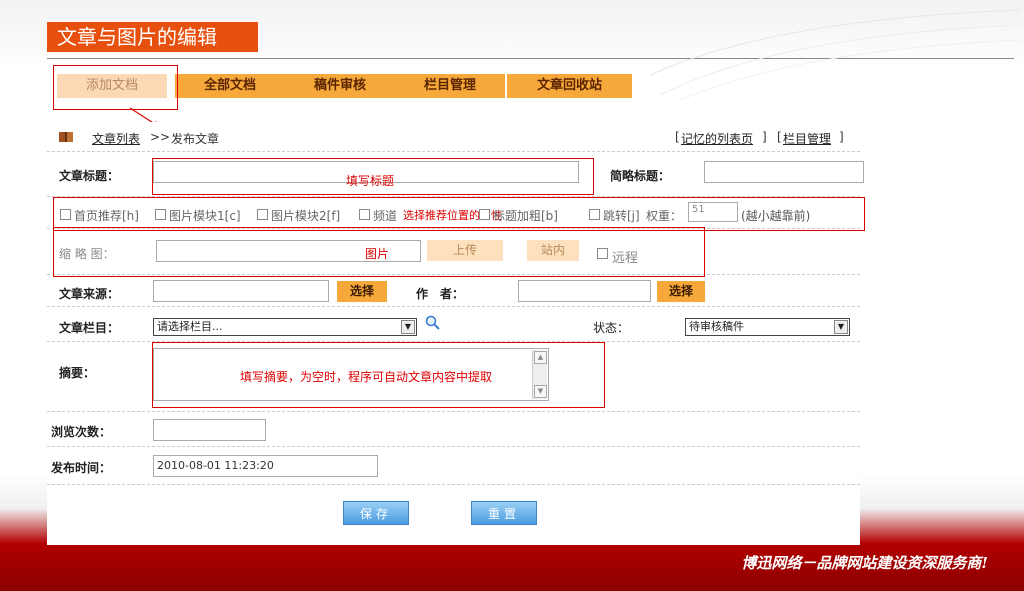 Image resolution: width=1024 pixels, height=591 pixels. Describe the element at coordinates (89, 294) in the screenshot. I see `source-label: 文章来源：` at that location.